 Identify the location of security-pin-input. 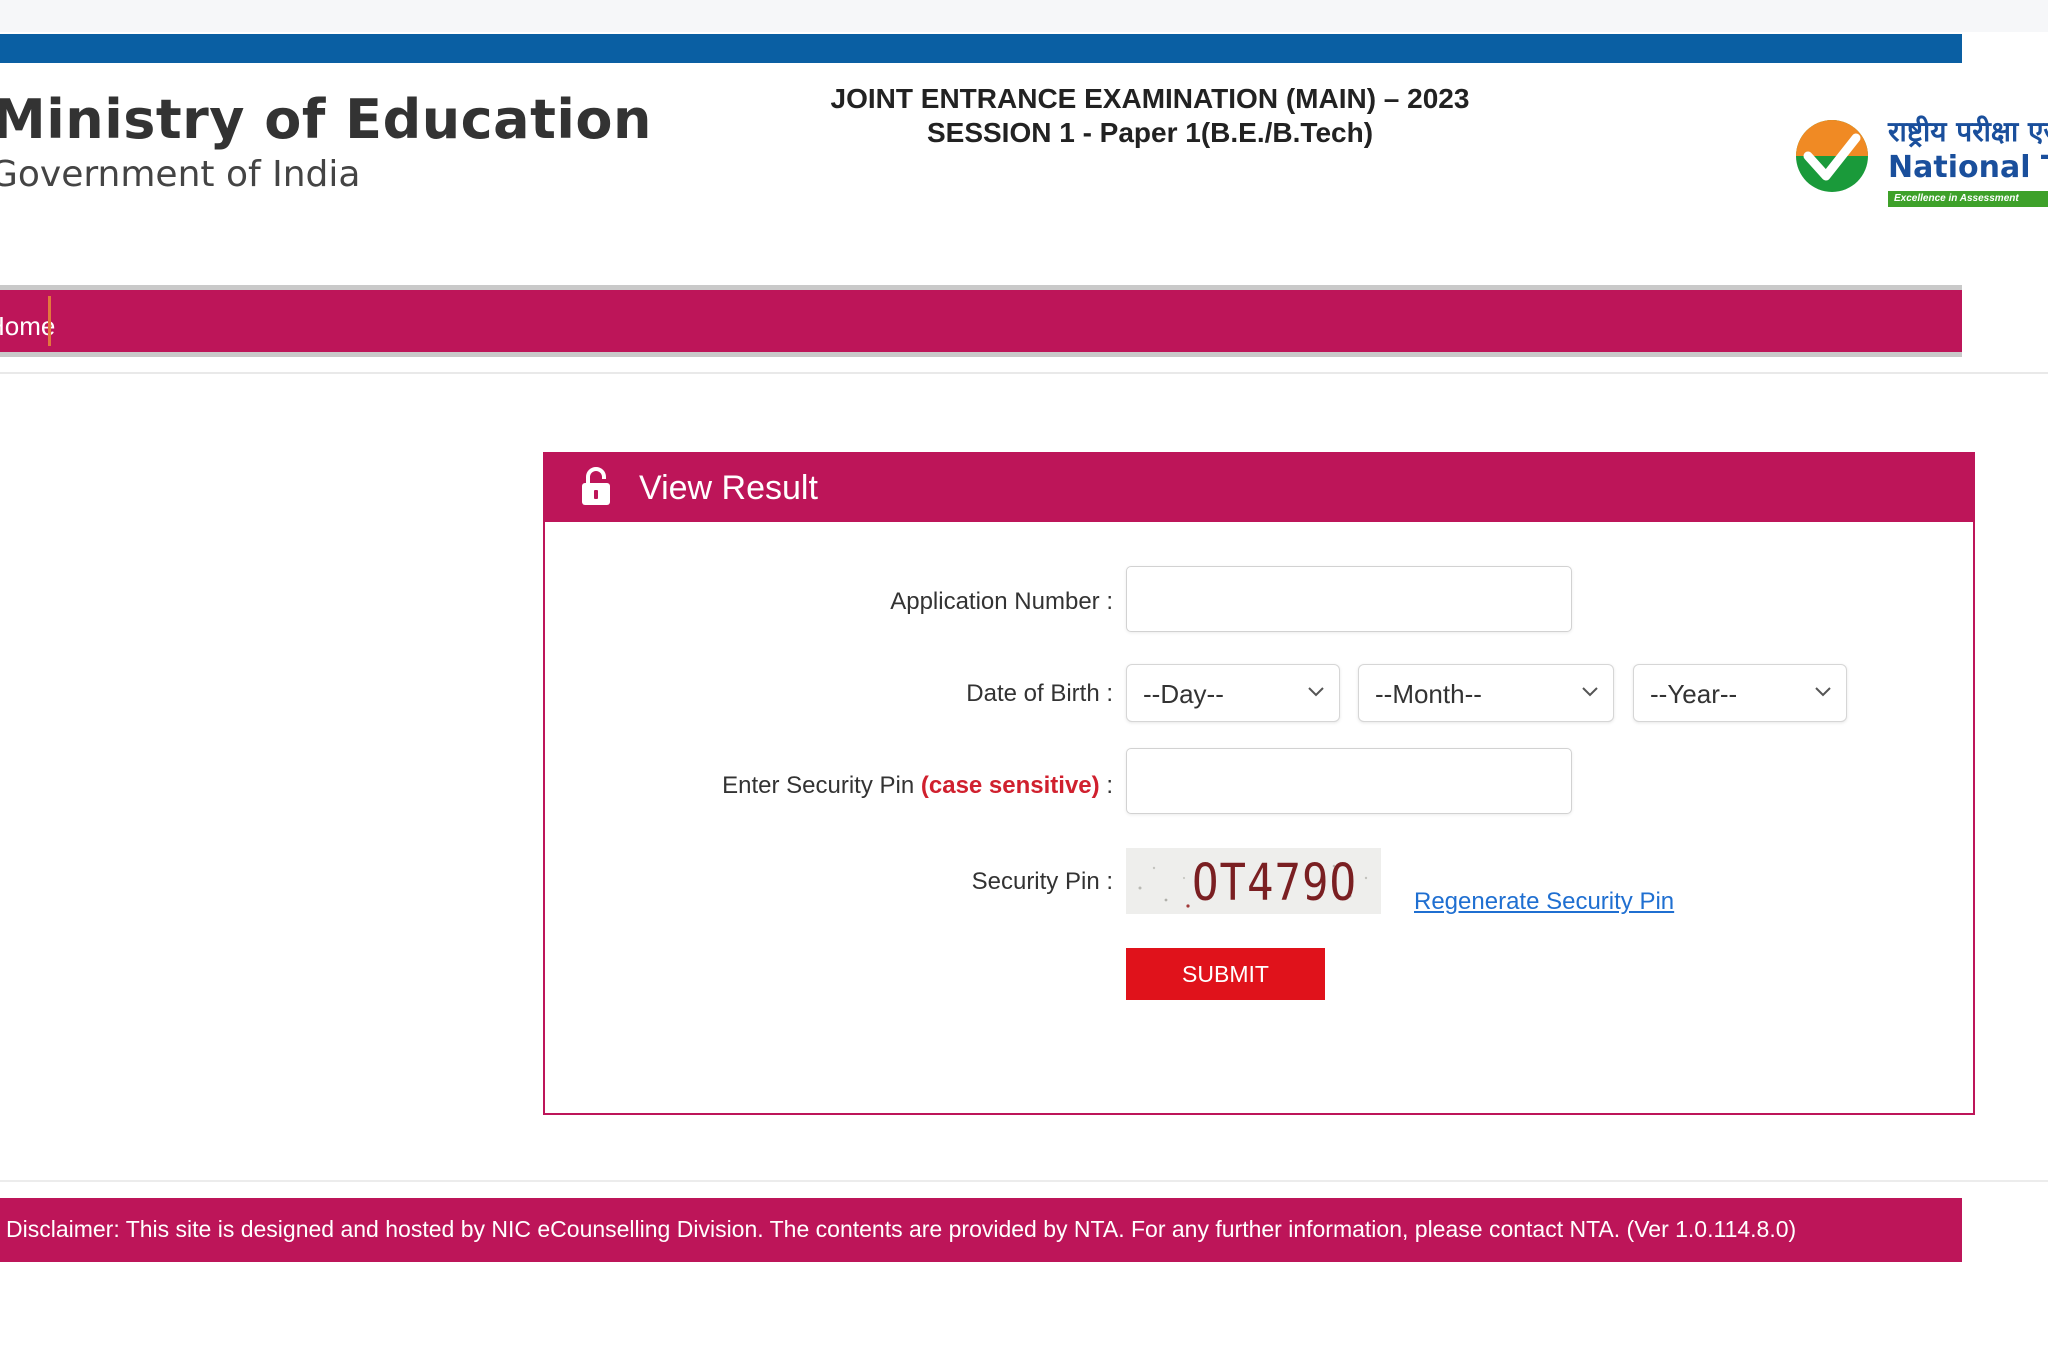
(1349, 781).